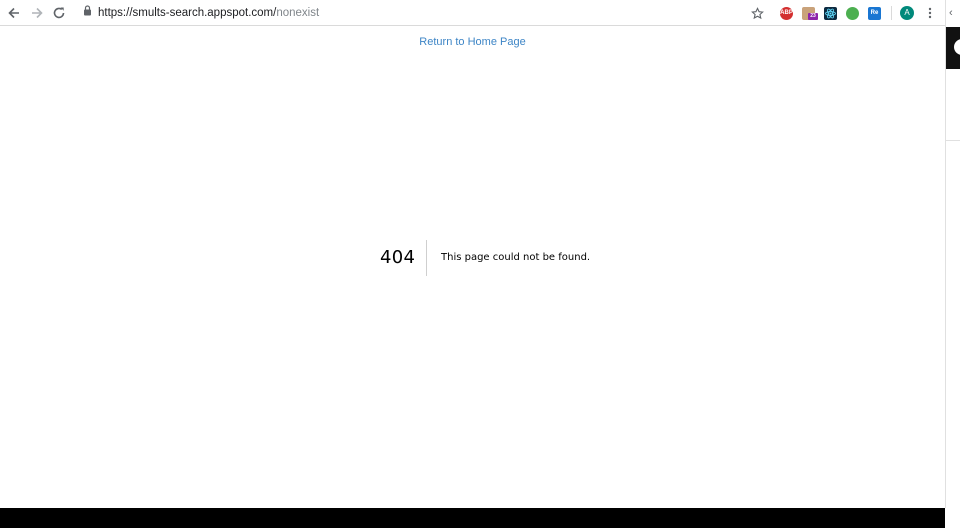 The width and height of the screenshot is (960, 528). I want to click on side-window-control-icon: ‹, so click(951, 13).